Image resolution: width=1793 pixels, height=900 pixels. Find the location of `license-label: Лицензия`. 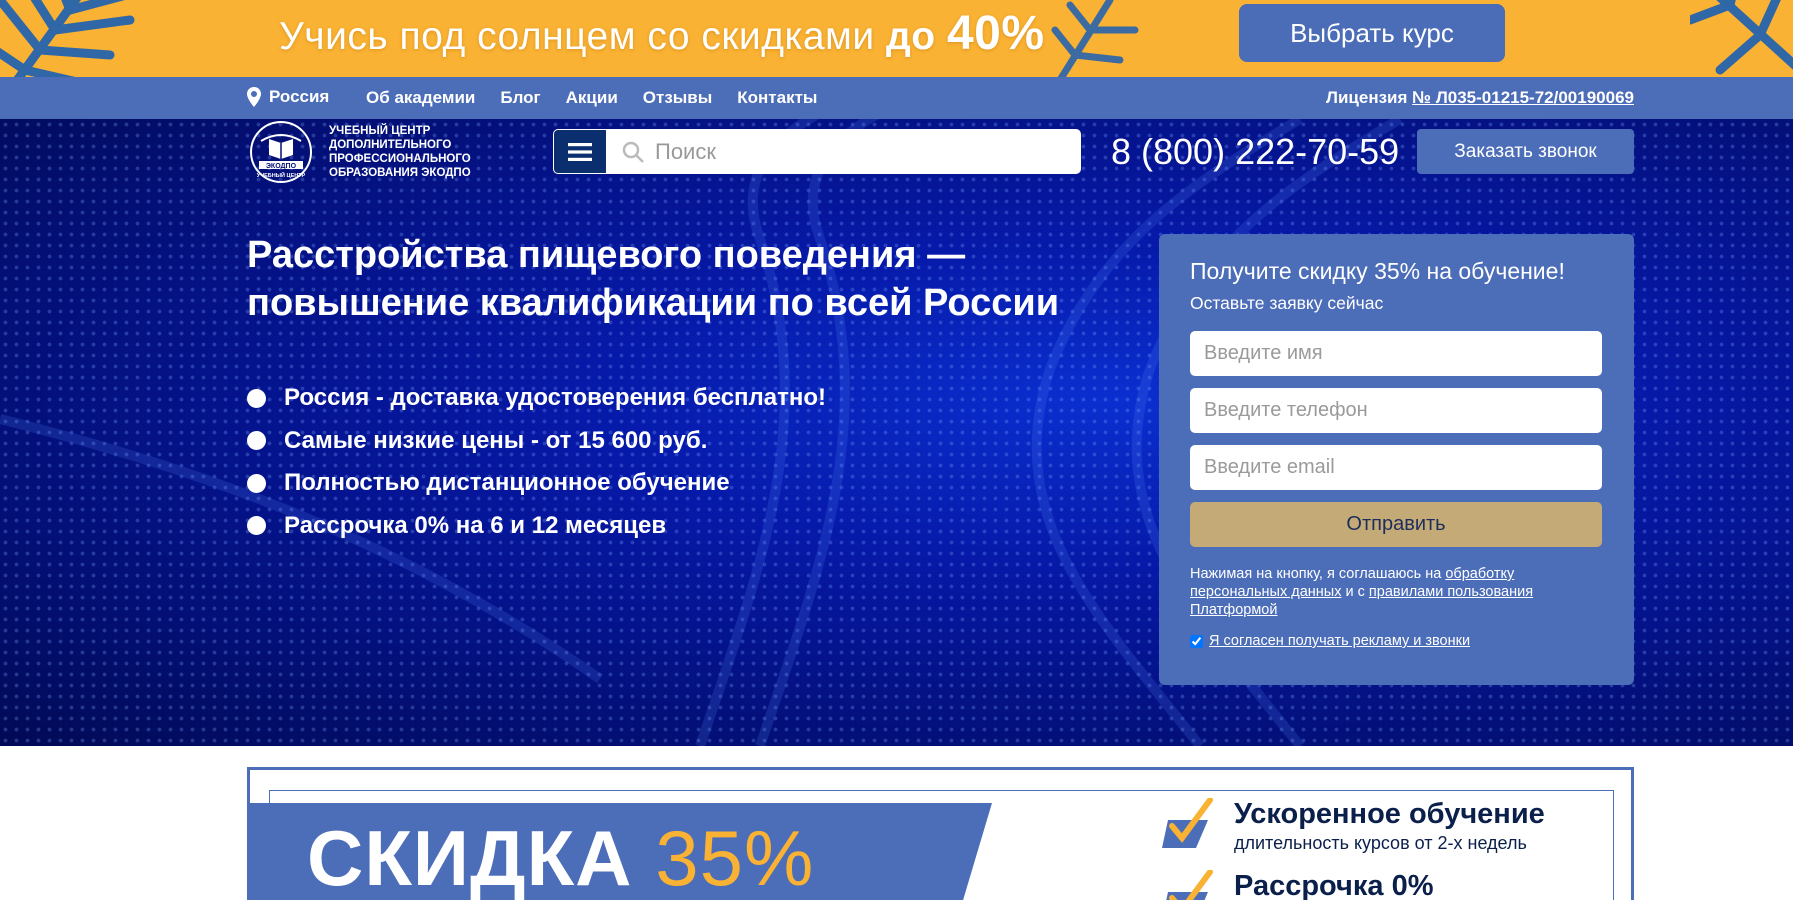

license-label: Лицензия is located at coordinates (1367, 97).